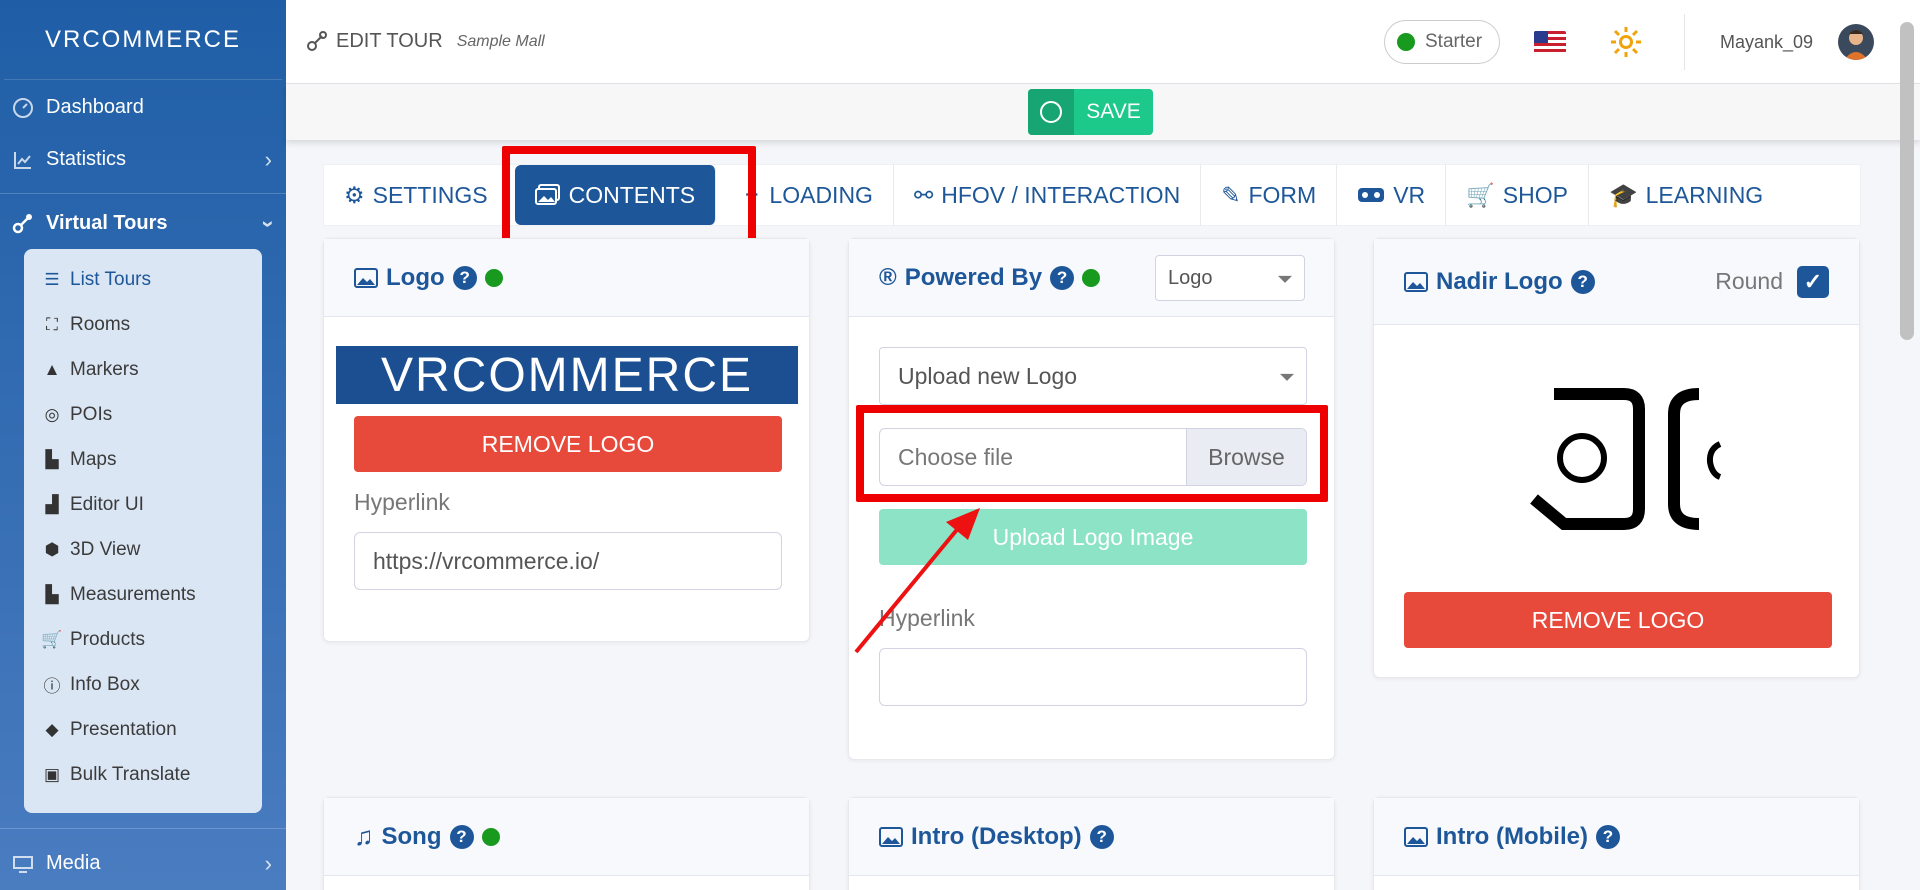 The image size is (1920, 890). Describe the element at coordinates (1749, 281) in the screenshot. I see `round-label: Round` at that location.